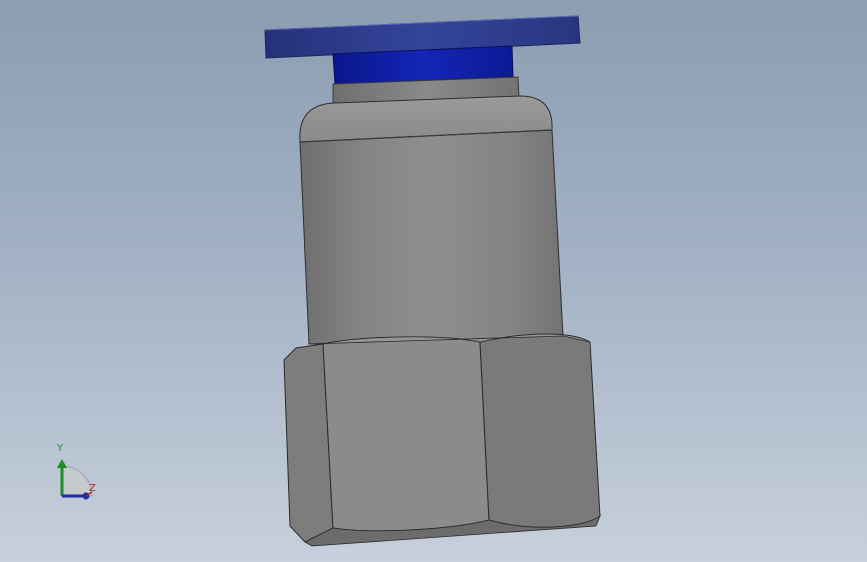  I want to click on triad-y-arrowhead, so click(62, 463).